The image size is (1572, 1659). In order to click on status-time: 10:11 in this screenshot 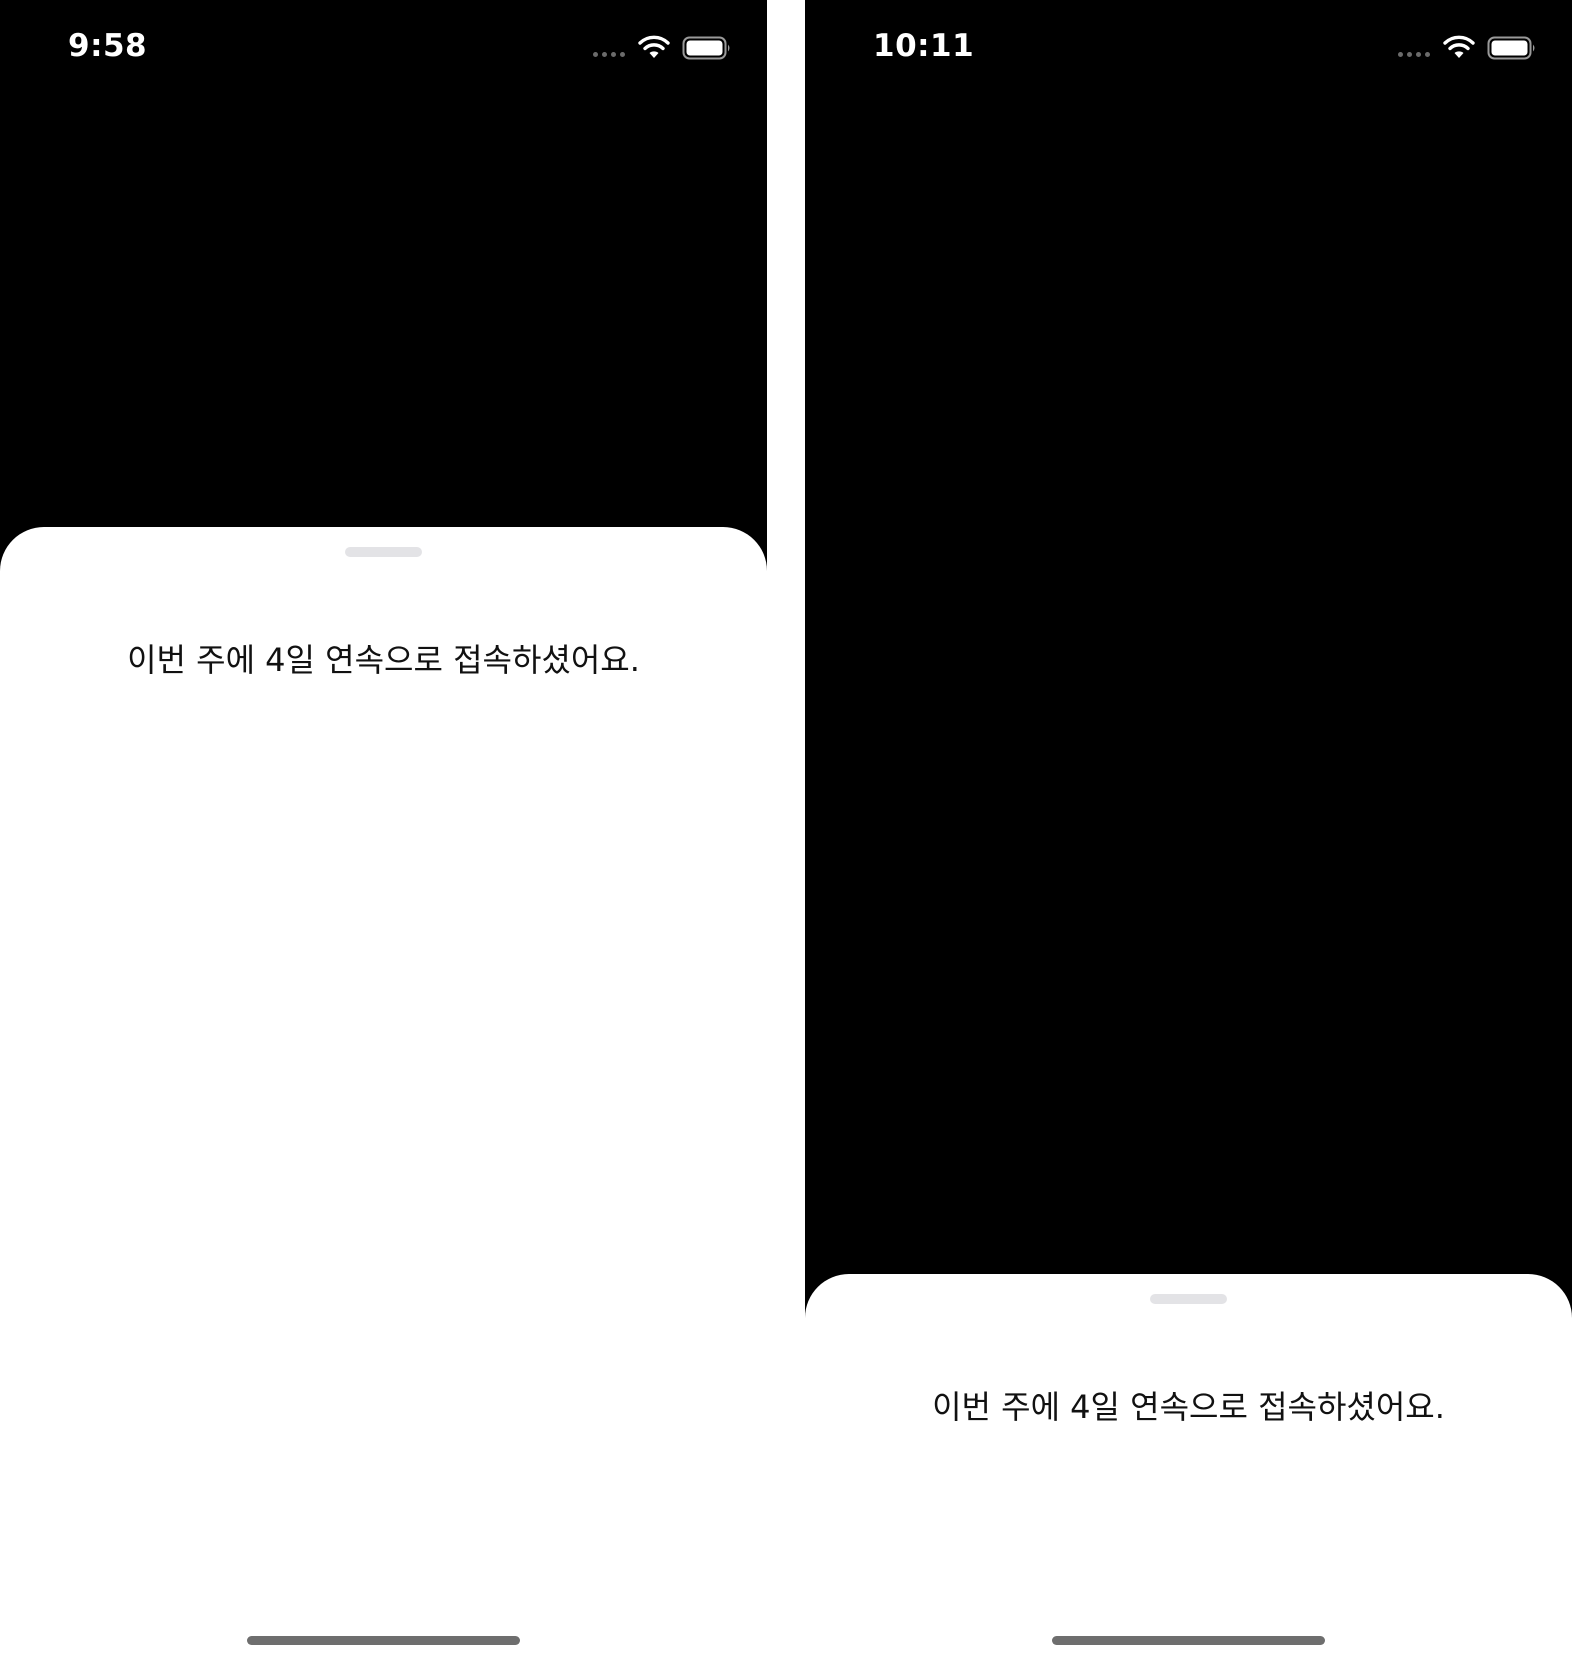, I will do `click(924, 46)`.